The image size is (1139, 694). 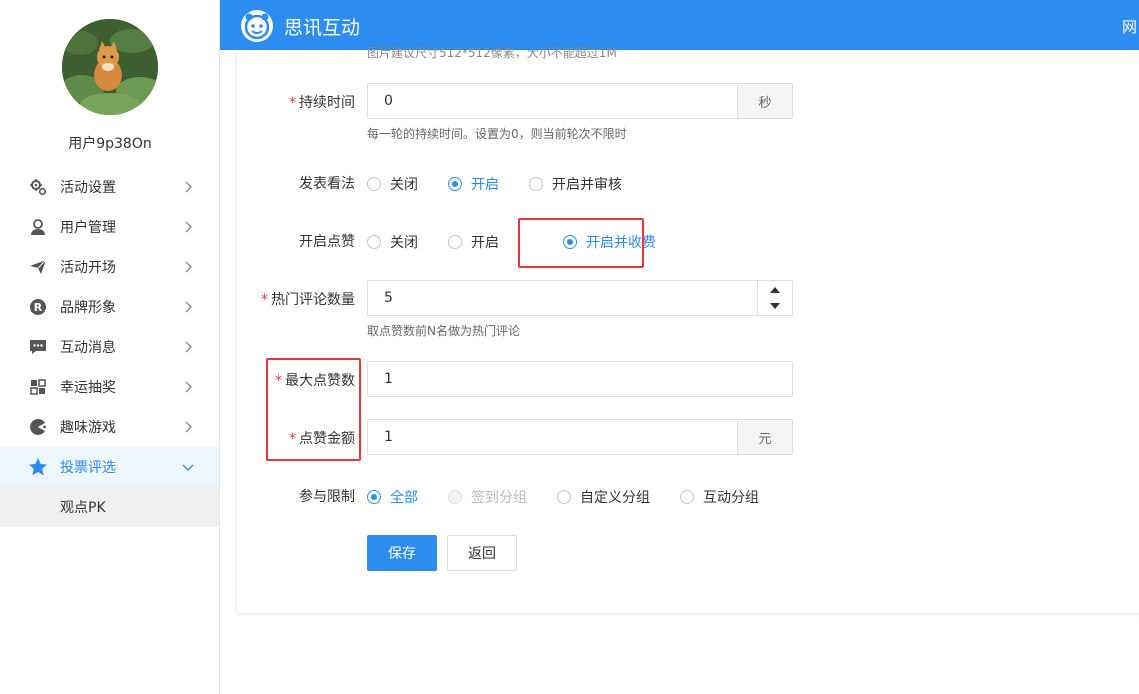 I want to click on sidebar-item-voting: 投票评选, so click(x=109, y=467).